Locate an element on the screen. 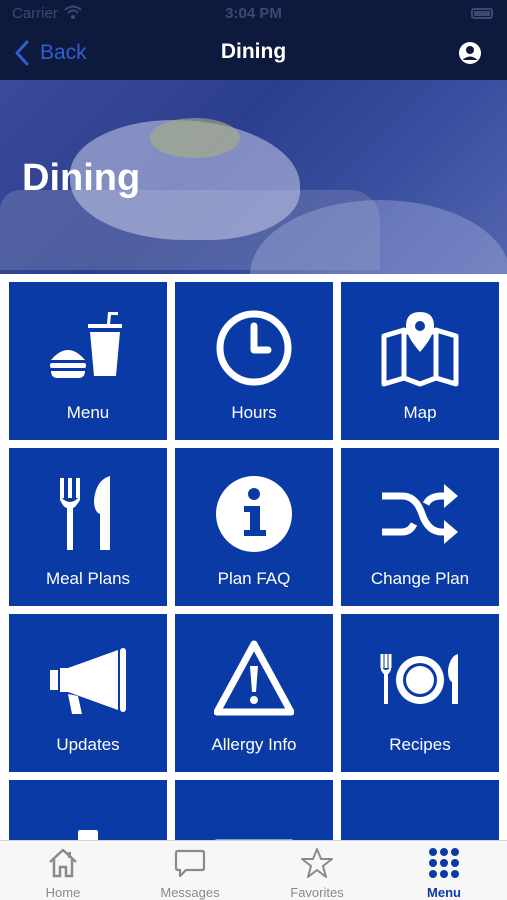 The image size is (507, 900). tile-menu: Menu is located at coordinates (88, 361).